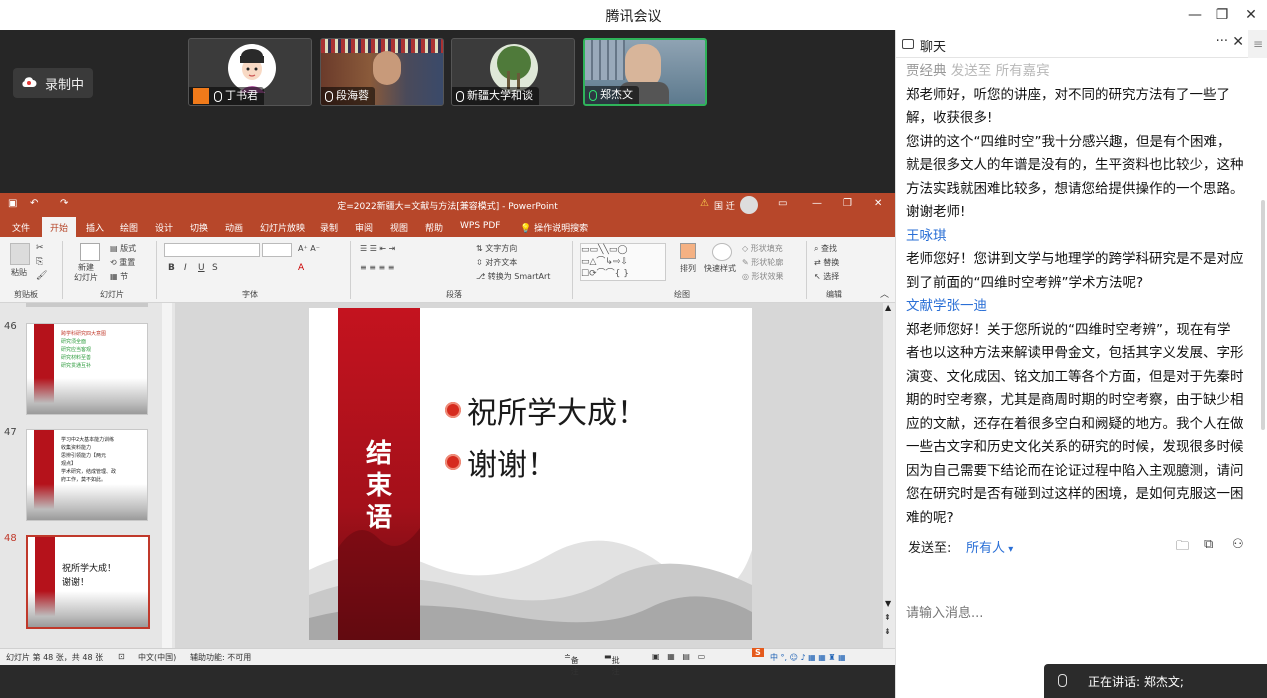 The image size is (1267, 698). I want to click on shadow-button: S, so click(215, 268).